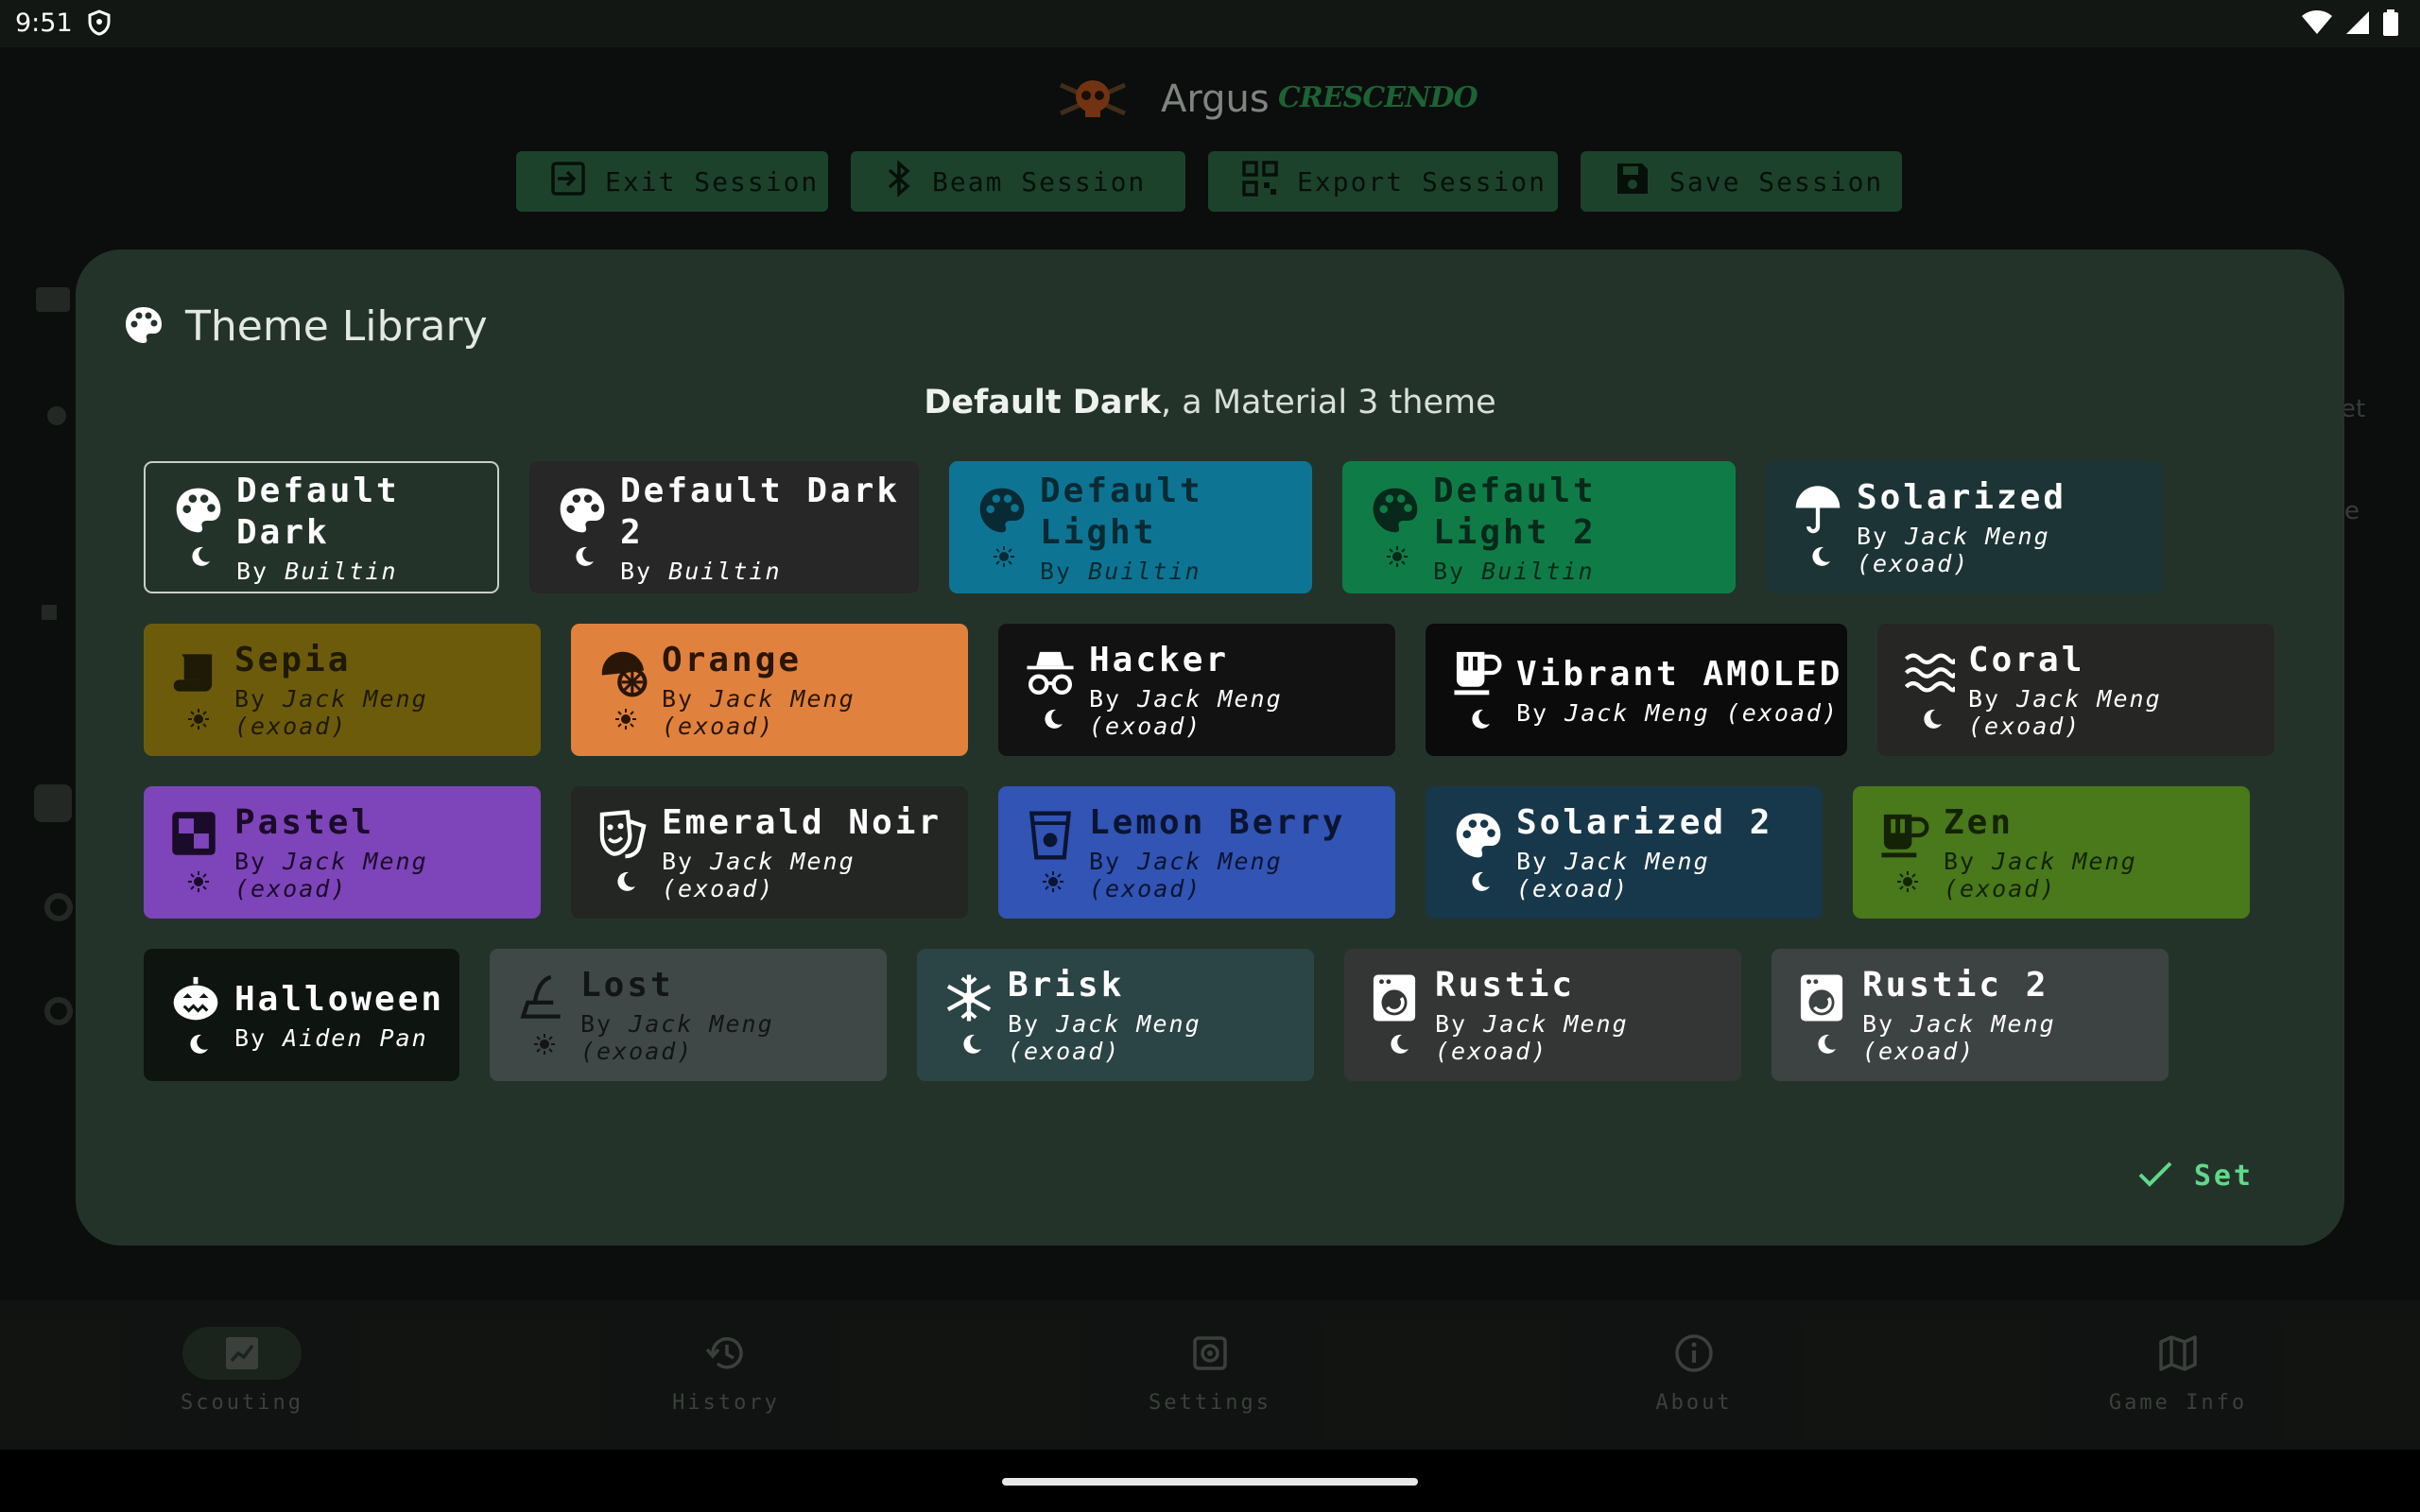 This screenshot has width=2420, height=1512. What do you see at coordinates (1624, 852) in the screenshot?
I see `theme-card-solarized-2: Solarized 2 By Jack Meng (exoad)` at bounding box center [1624, 852].